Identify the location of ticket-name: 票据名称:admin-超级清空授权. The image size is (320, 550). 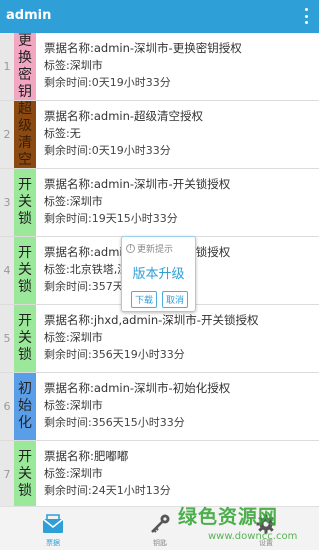
(124, 116).